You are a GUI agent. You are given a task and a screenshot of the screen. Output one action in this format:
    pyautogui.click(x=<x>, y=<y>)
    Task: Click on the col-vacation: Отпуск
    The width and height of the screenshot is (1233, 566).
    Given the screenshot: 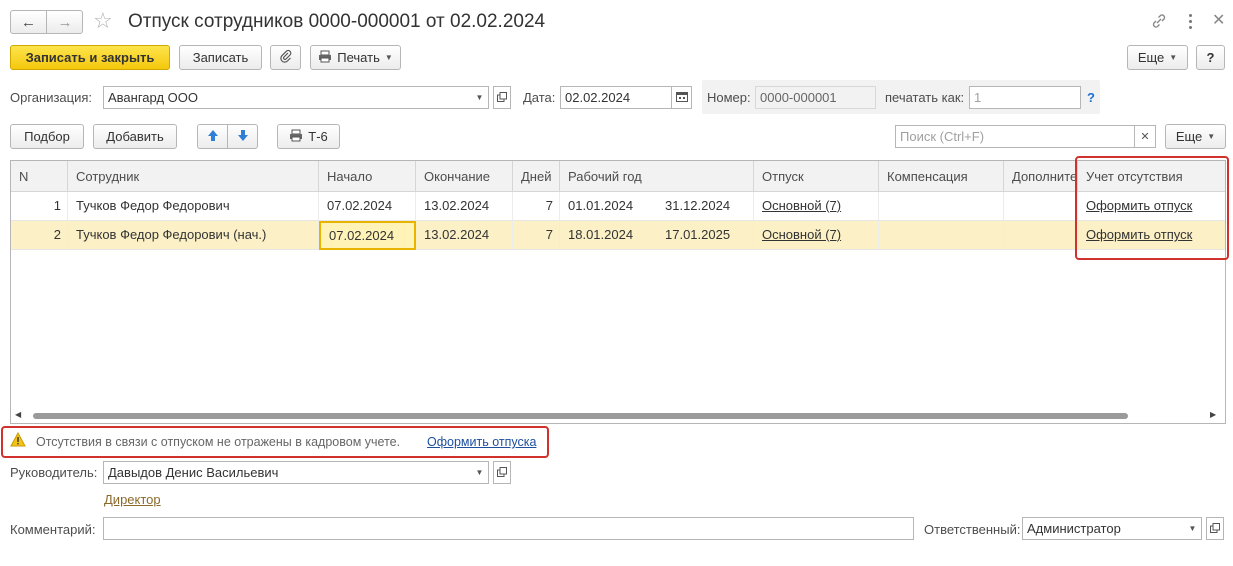 What is the action you would take?
    pyautogui.click(x=816, y=176)
    